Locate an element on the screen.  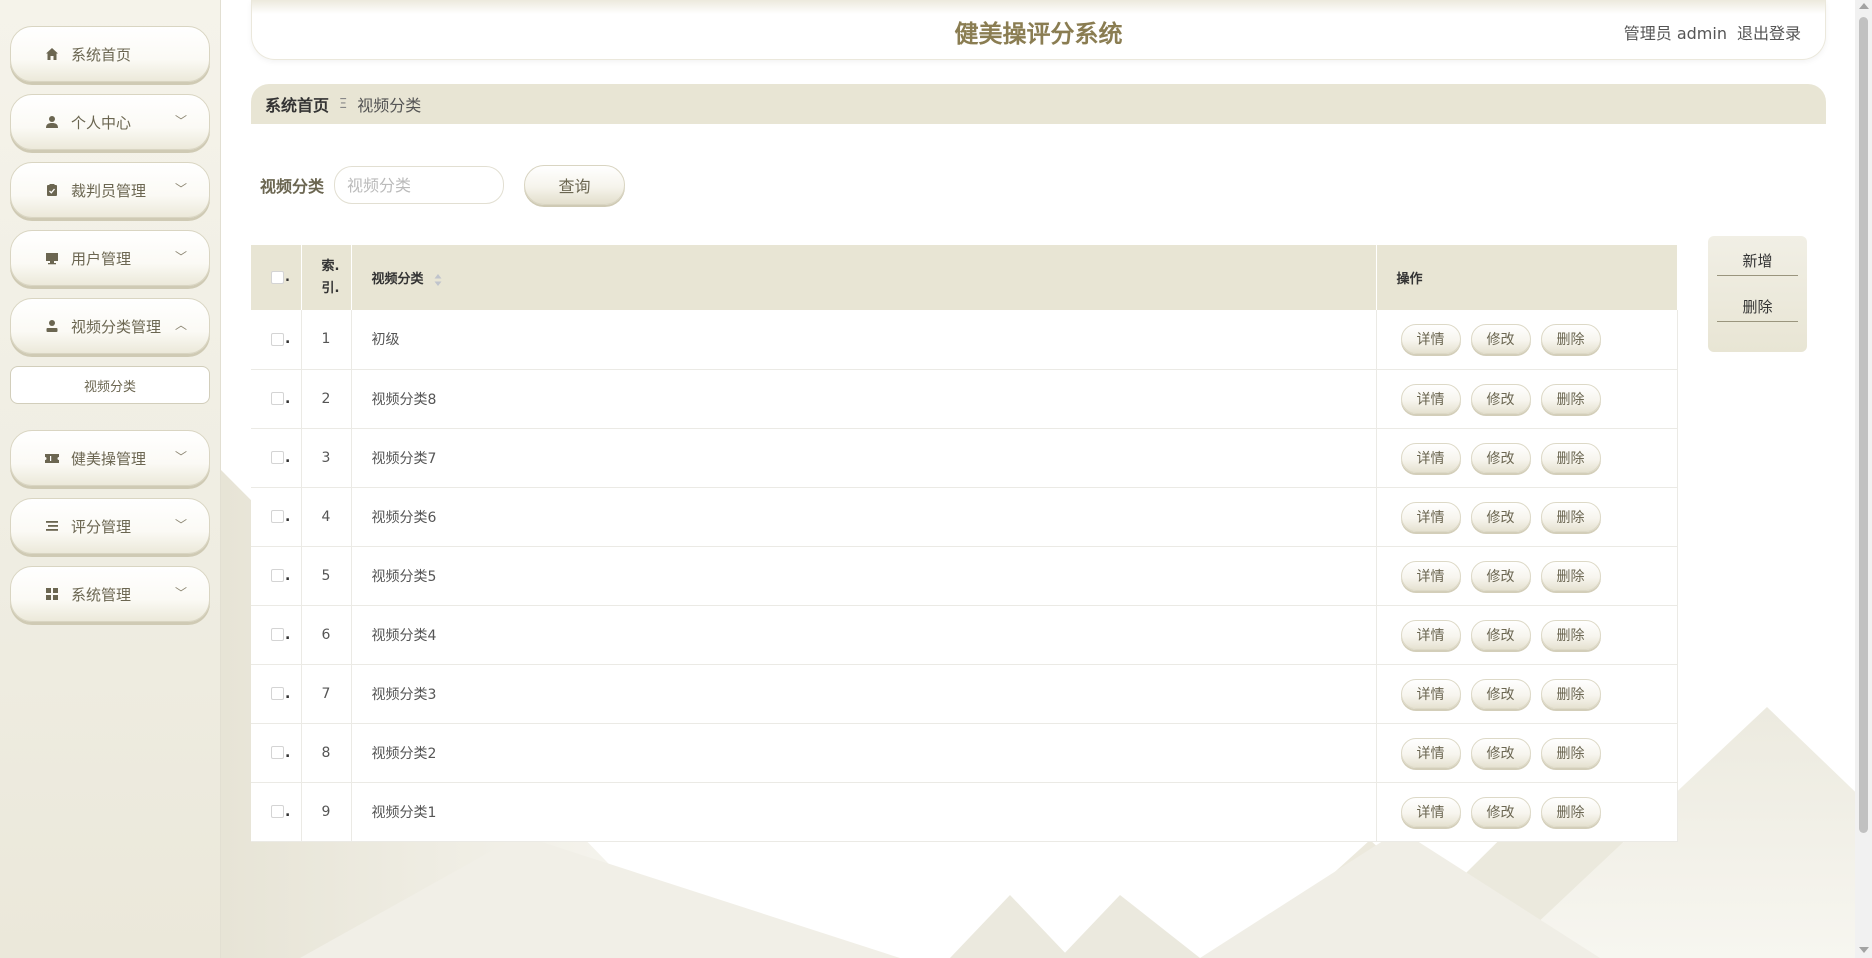
header-operations: 操作 is located at coordinates (1527, 277).